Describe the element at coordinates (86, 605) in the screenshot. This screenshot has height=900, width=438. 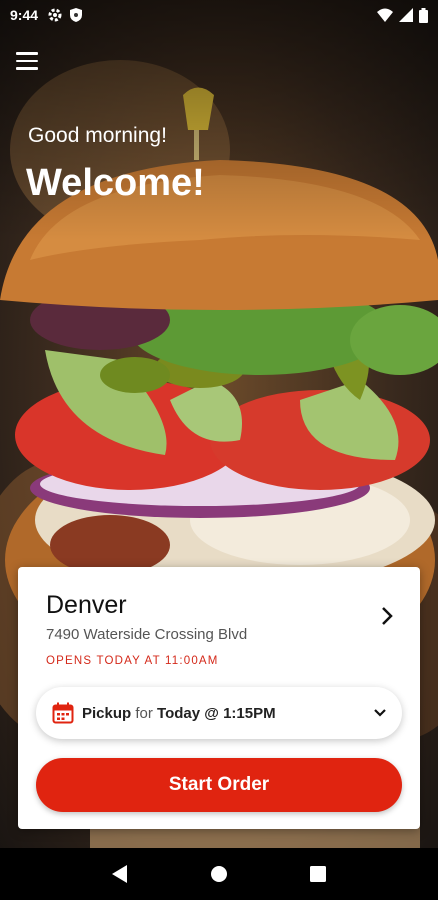
I see `location-name: Denver` at that location.